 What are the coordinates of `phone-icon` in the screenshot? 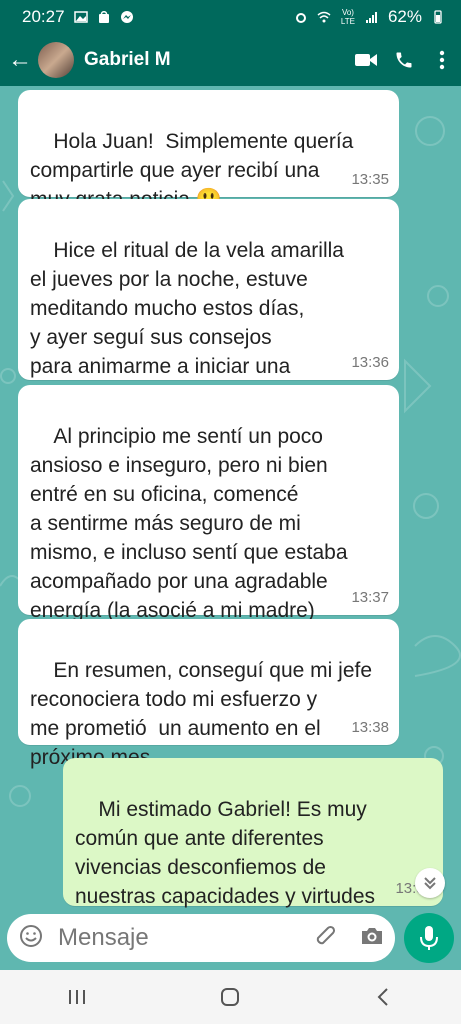 It's located at (404, 60).